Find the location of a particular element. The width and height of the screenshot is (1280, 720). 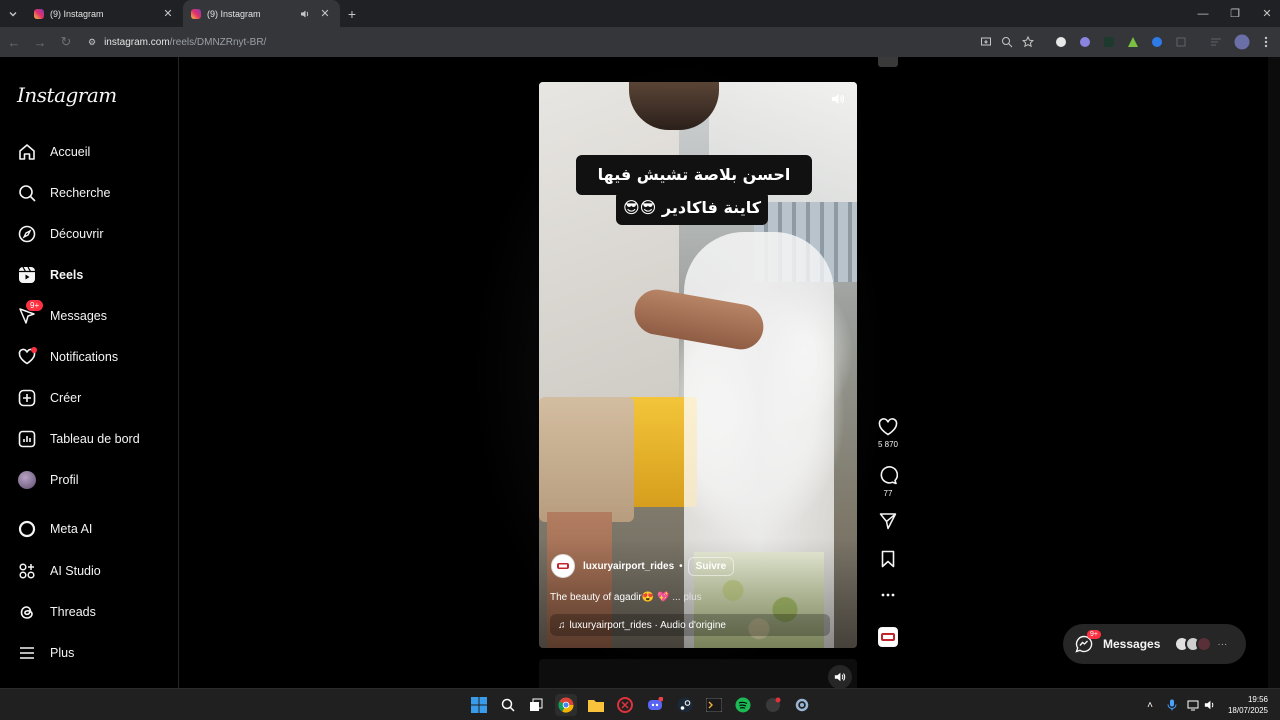

more-options-icon is located at coordinates (888, 595).